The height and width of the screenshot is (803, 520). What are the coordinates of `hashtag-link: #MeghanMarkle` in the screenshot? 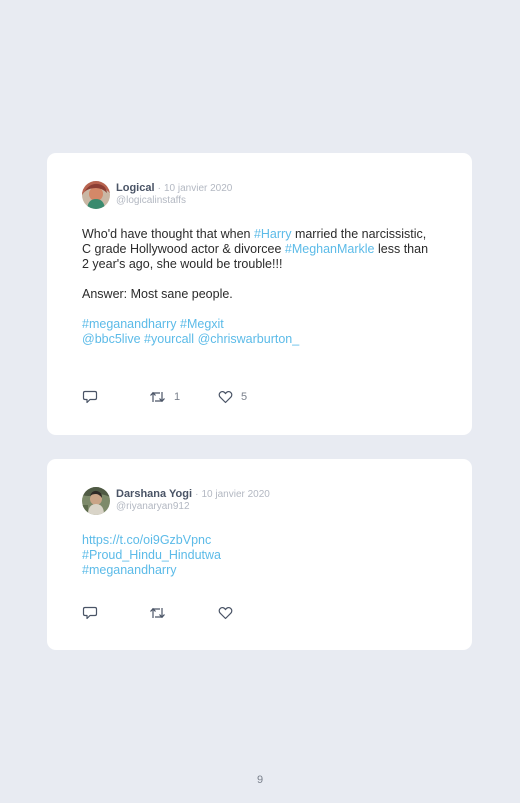 It's located at (330, 249).